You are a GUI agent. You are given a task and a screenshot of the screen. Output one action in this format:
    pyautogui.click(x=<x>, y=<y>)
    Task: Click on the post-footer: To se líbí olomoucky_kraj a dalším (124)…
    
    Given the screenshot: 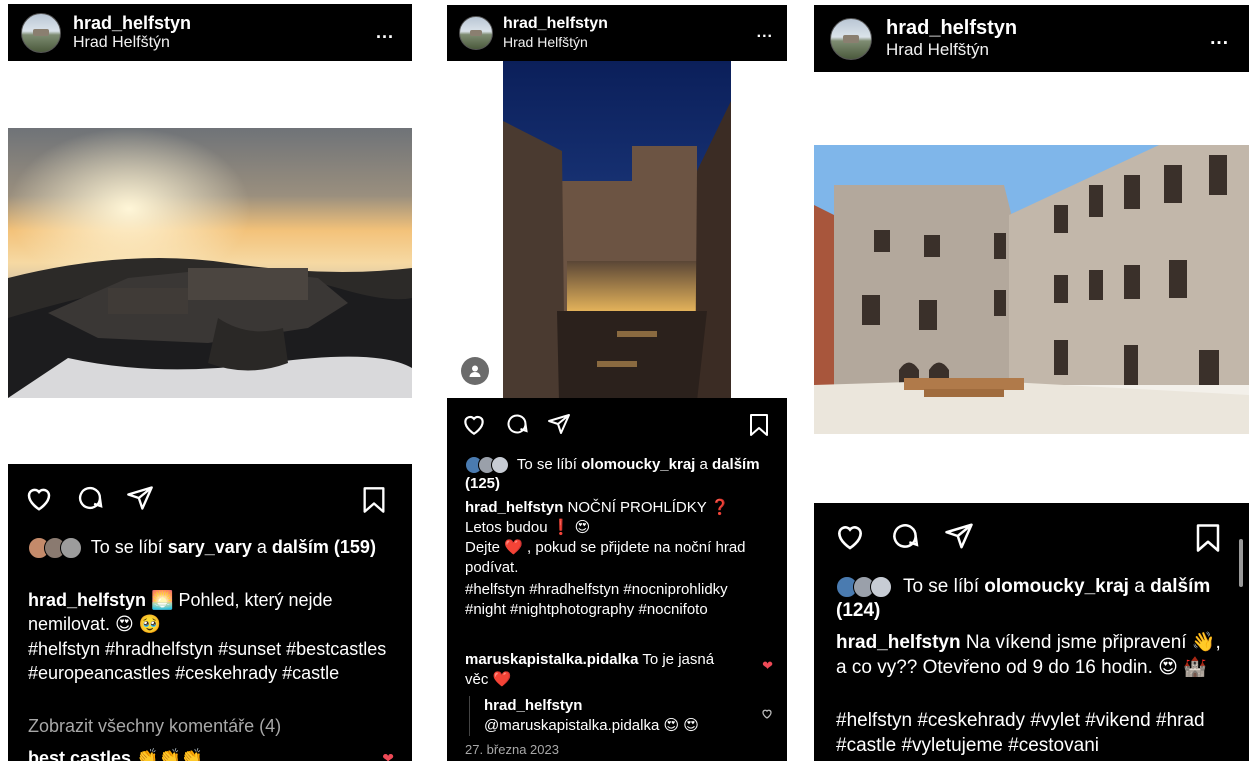 What is the action you would take?
    pyautogui.click(x=1031, y=632)
    